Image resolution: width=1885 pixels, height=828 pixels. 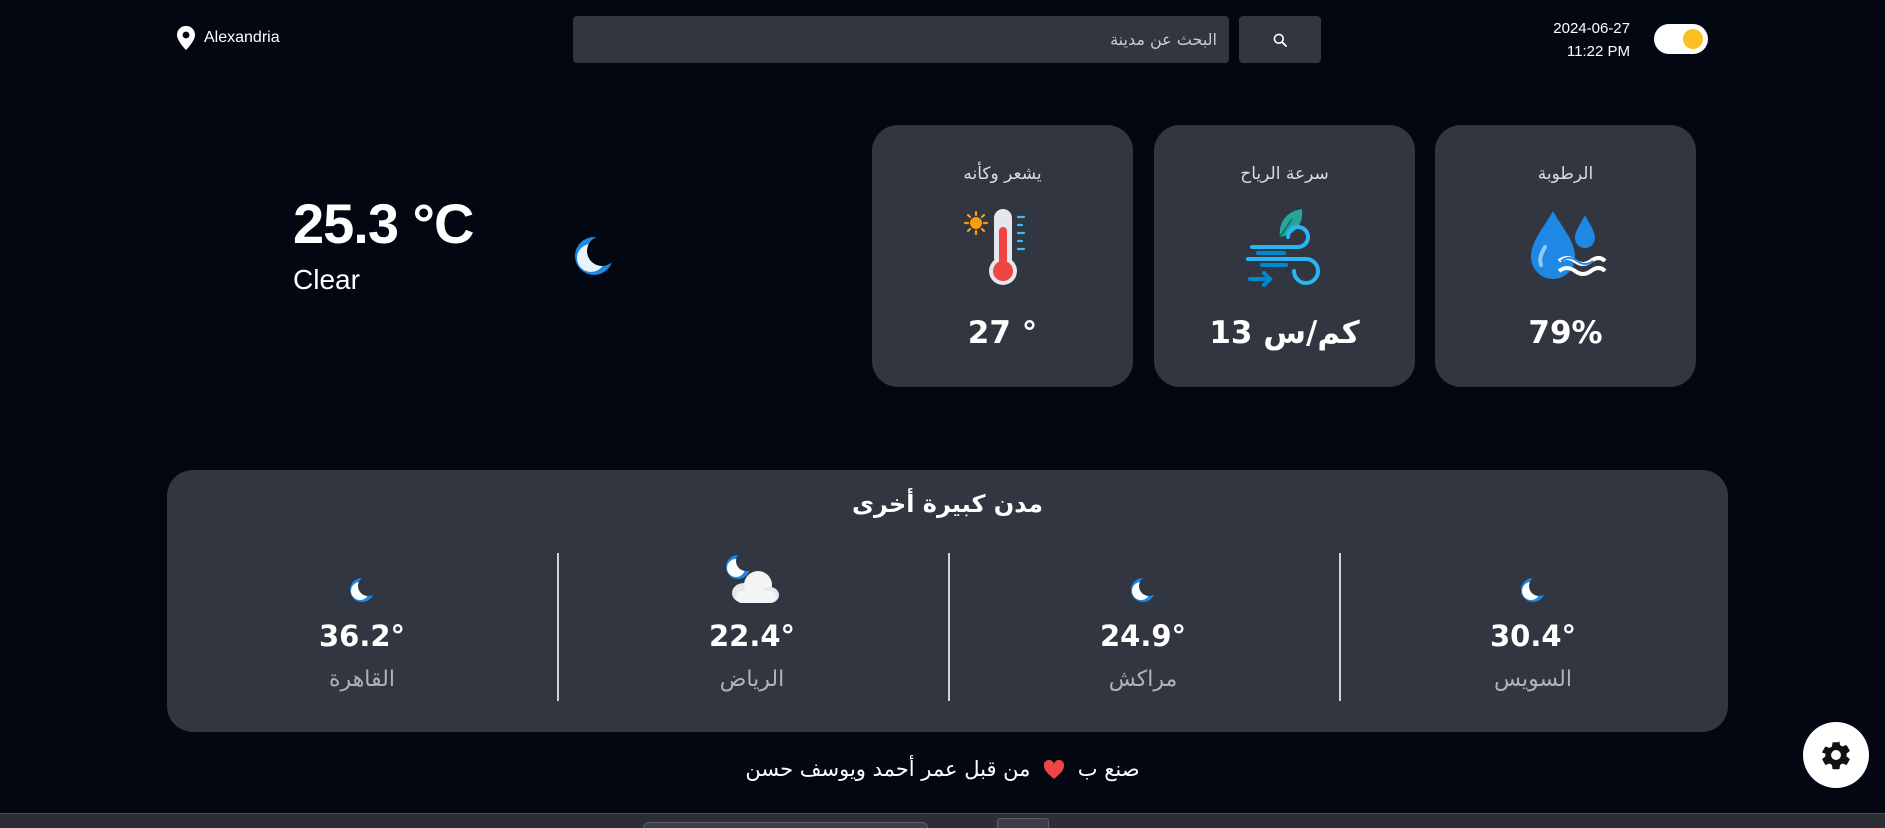 What do you see at coordinates (326, 279) in the screenshot?
I see `current-condition: Clear` at bounding box center [326, 279].